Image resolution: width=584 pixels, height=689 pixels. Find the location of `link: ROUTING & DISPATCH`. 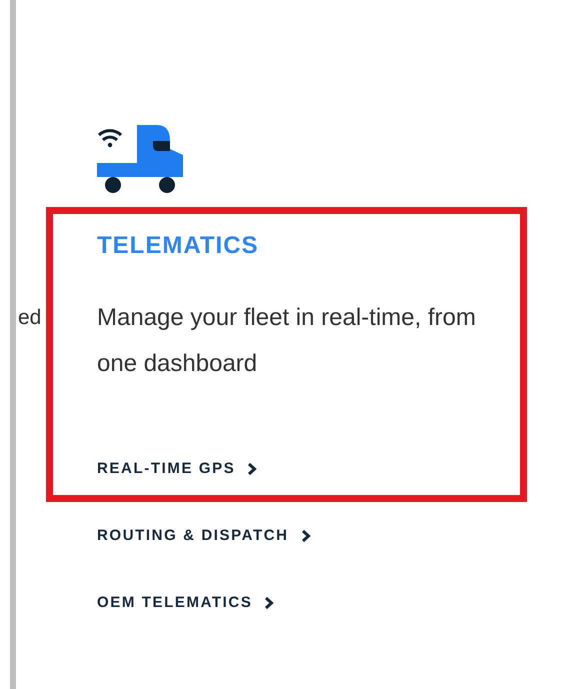

link: ROUTING & DISPATCH is located at coordinates (204, 536).